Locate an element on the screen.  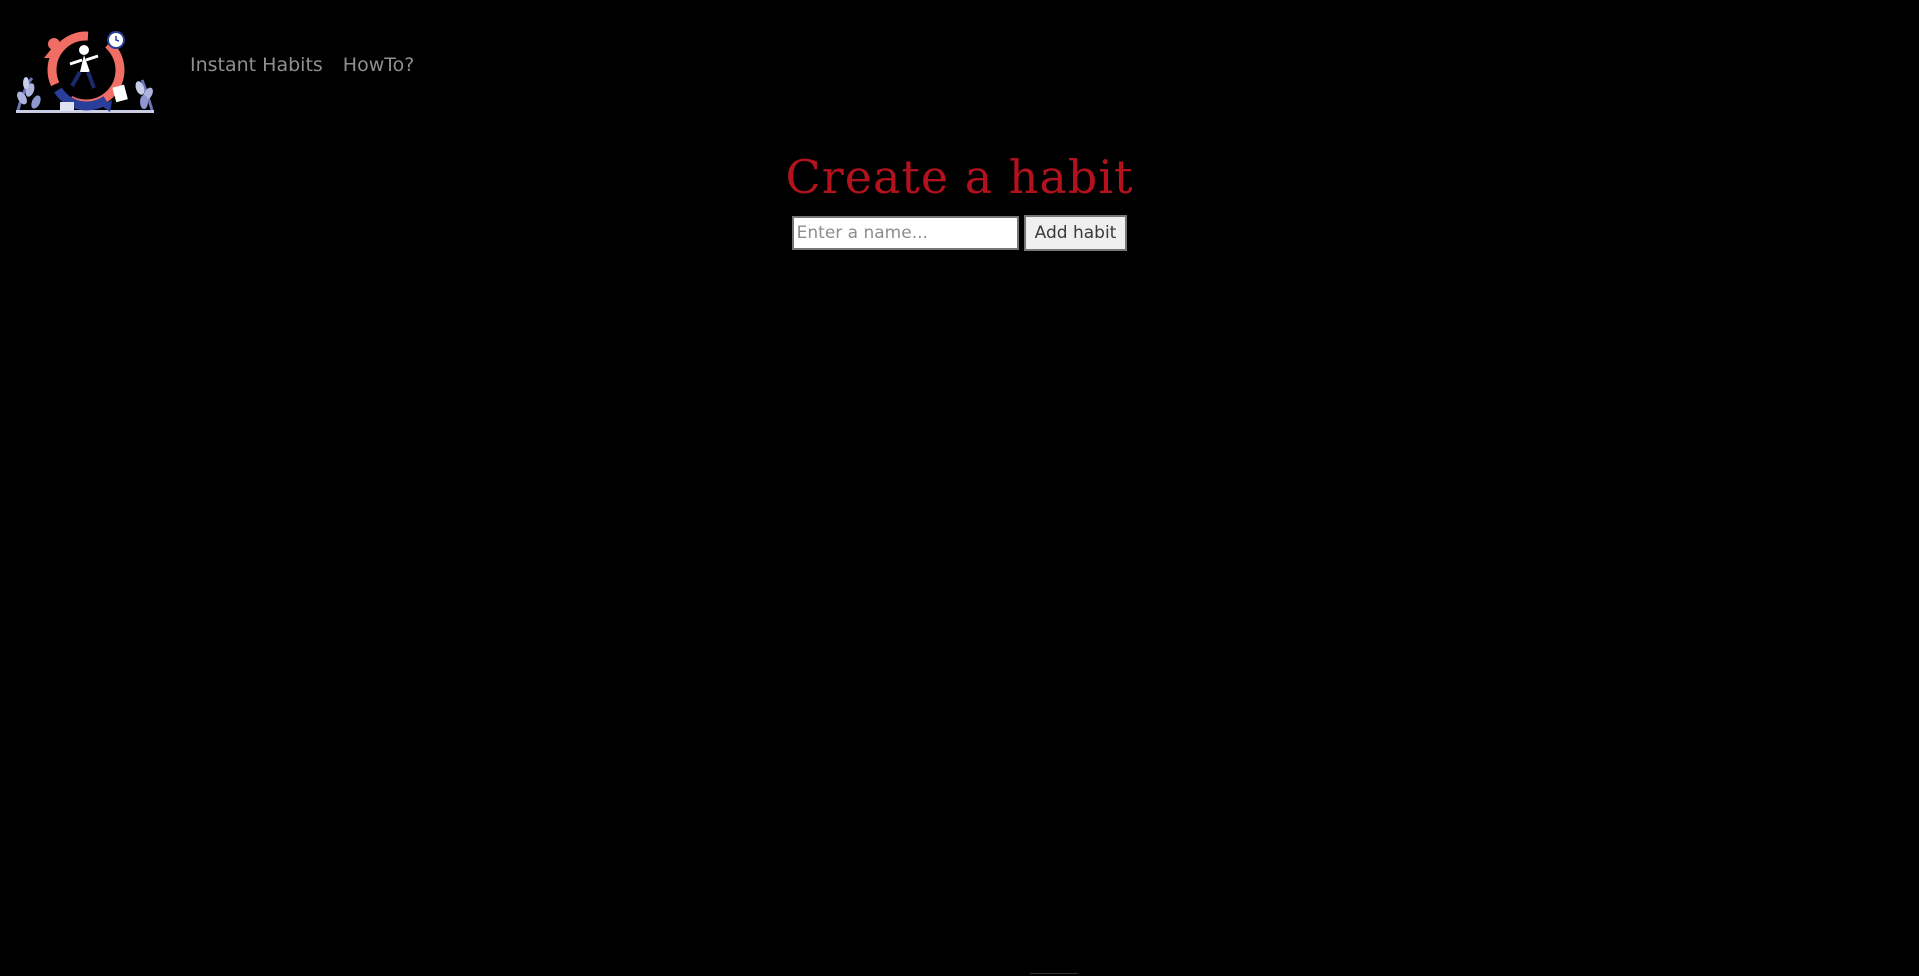
create-habit-form: Add habit is located at coordinates (959, 233).